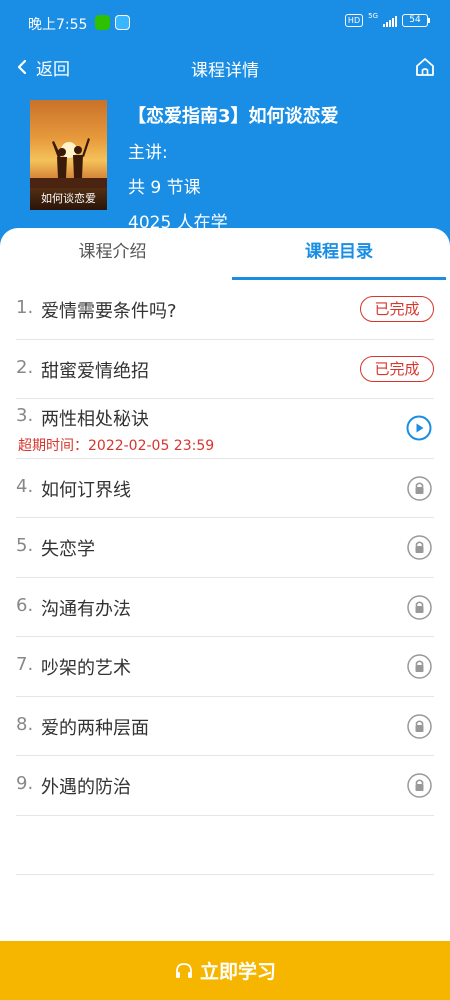 The height and width of the screenshot is (1000, 450). Describe the element at coordinates (116, 446) in the screenshot. I see `lesson-expire-time: 超期时间：2022-02-05 23:59` at that location.